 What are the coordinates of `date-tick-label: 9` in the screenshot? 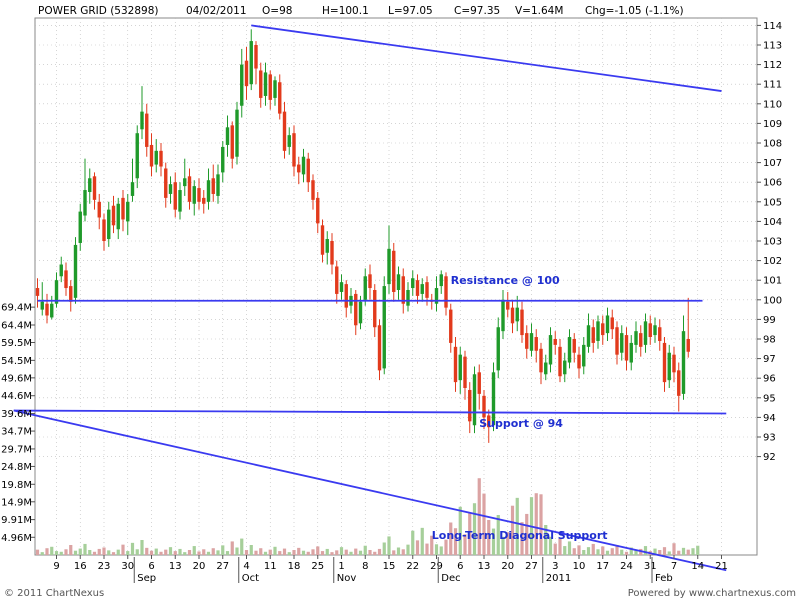 It's located at (56, 566).